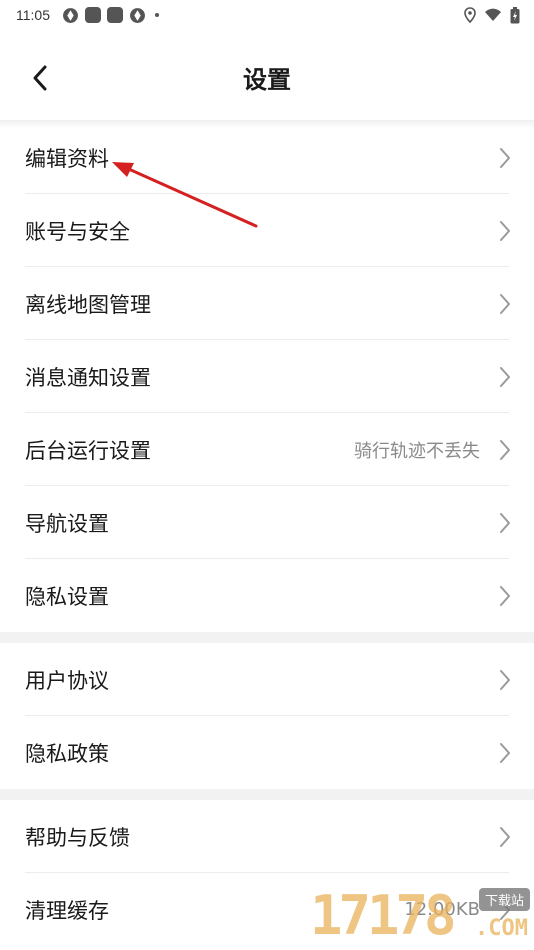  What do you see at coordinates (417, 451) in the screenshot?
I see `settings-item-value: 骑行轨迹不丢失` at bounding box center [417, 451].